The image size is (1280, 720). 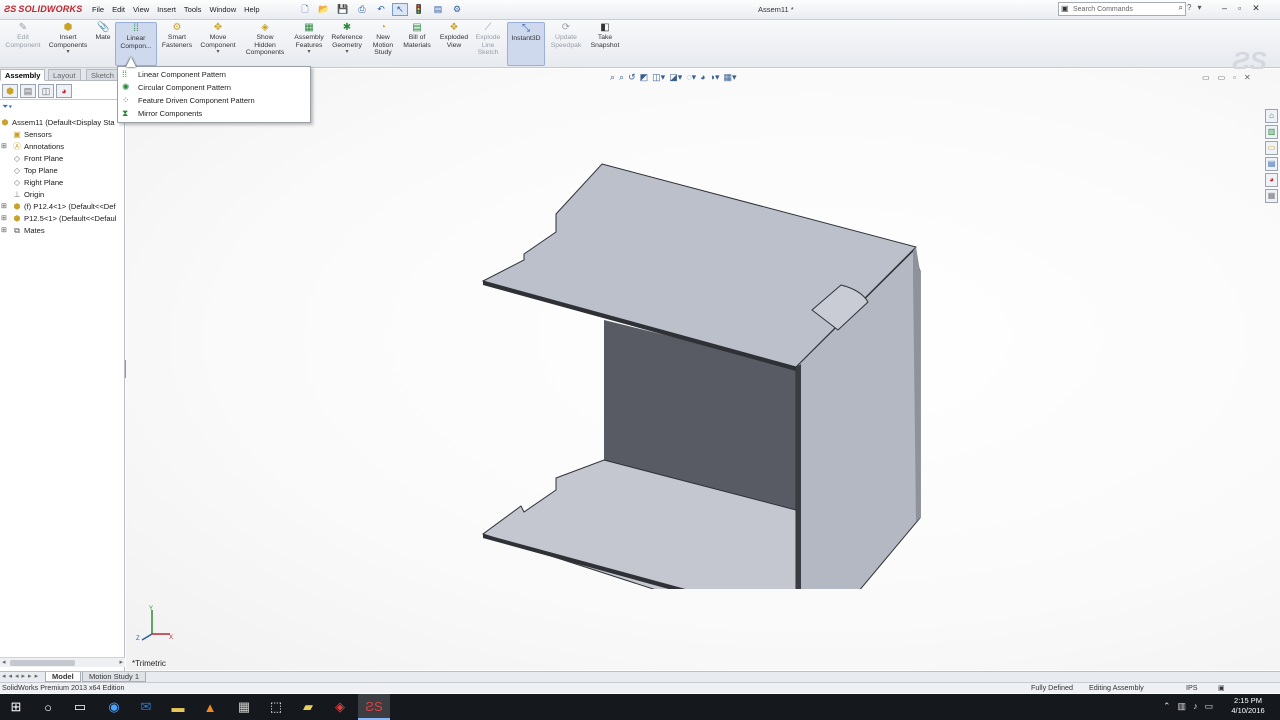 What do you see at coordinates (308, 707) in the screenshot?
I see `folder-icon: ▰` at bounding box center [308, 707].